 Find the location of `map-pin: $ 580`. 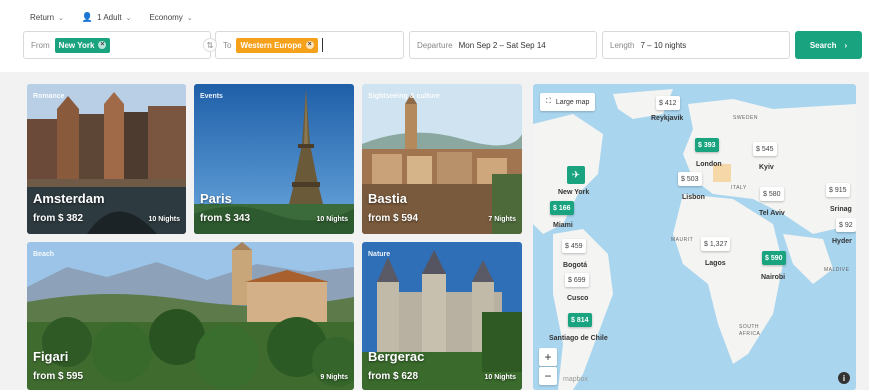

map-pin: $ 580 is located at coordinates (772, 194).